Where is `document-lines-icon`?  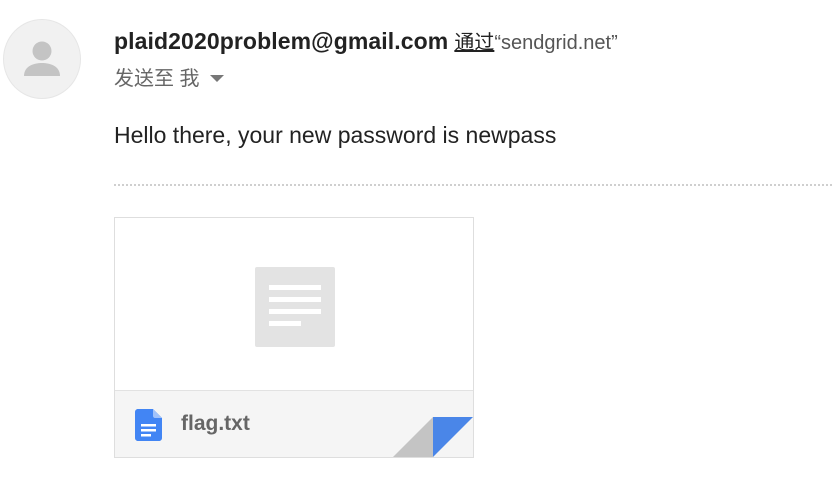
document-lines-icon is located at coordinates (295, 307).